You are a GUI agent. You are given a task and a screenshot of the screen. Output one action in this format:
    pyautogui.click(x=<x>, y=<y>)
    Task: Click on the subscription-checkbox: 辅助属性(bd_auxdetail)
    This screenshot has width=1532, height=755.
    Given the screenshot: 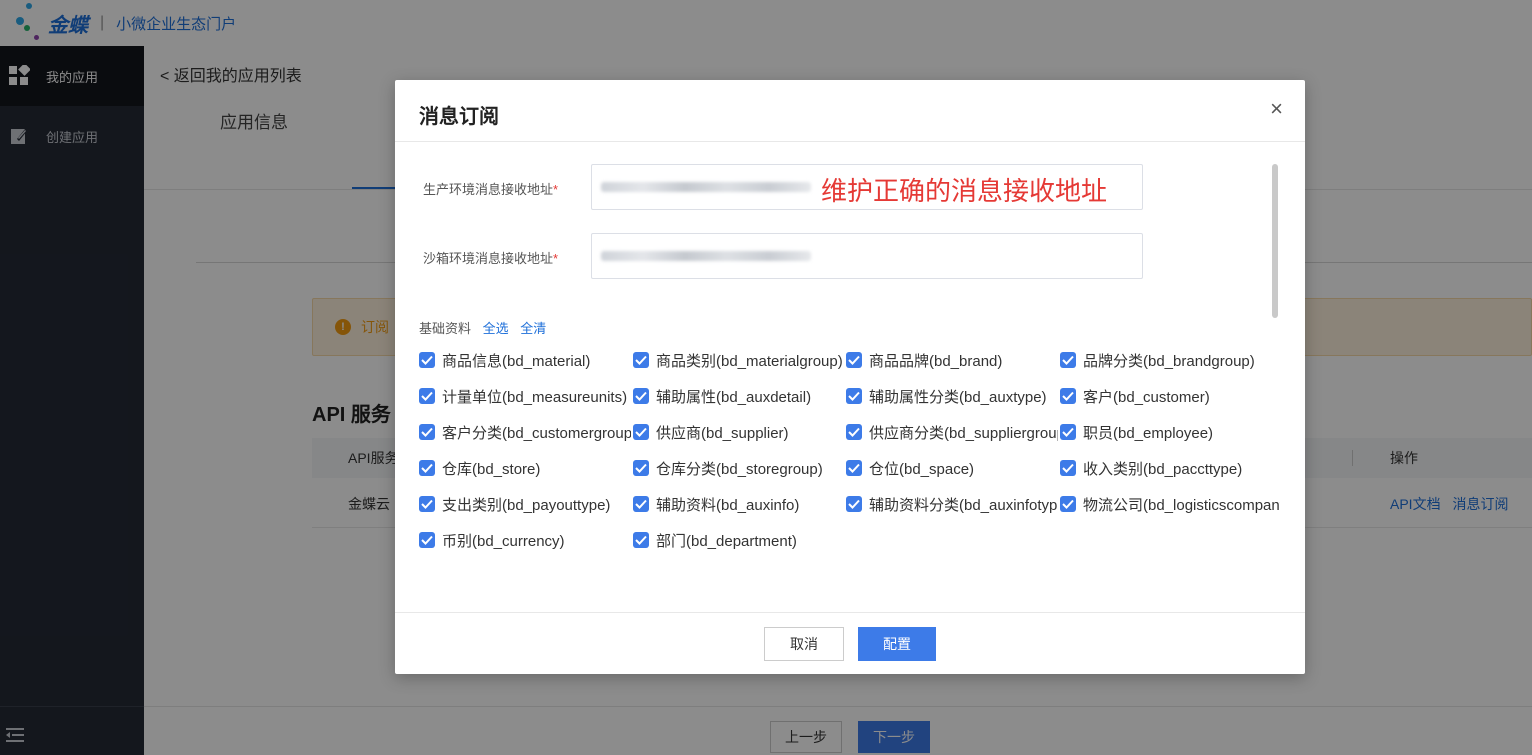 What is the action you would take?
    pyautogui.click(x=739, y=396)
    